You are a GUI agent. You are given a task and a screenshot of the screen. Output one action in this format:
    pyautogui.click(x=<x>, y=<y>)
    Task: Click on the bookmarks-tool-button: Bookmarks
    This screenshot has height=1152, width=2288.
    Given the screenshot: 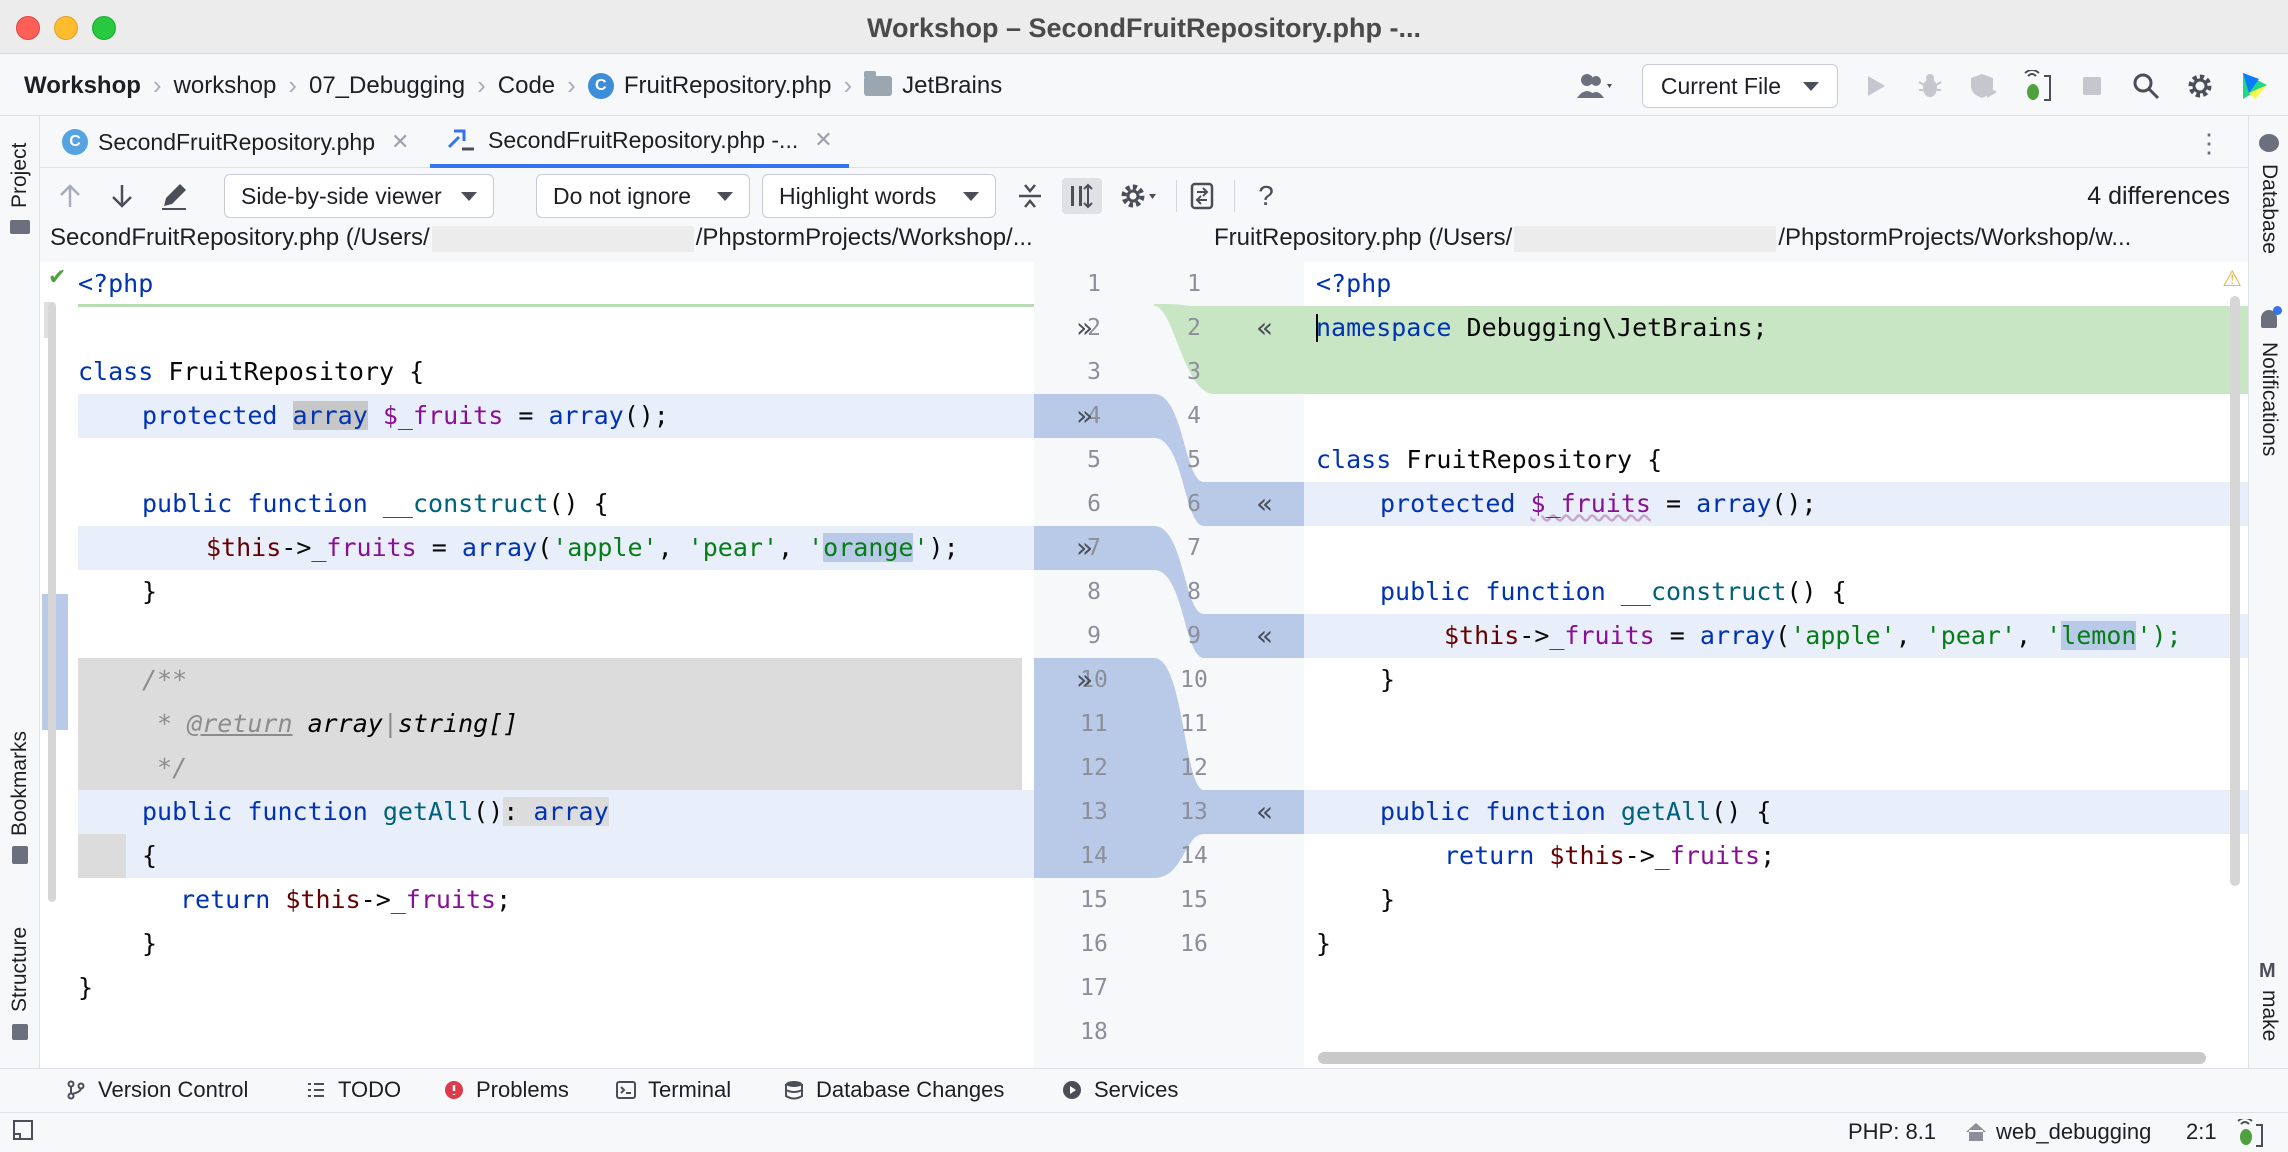 What is the action you would take?
    pyautogui.click(x=20, y=783)
    